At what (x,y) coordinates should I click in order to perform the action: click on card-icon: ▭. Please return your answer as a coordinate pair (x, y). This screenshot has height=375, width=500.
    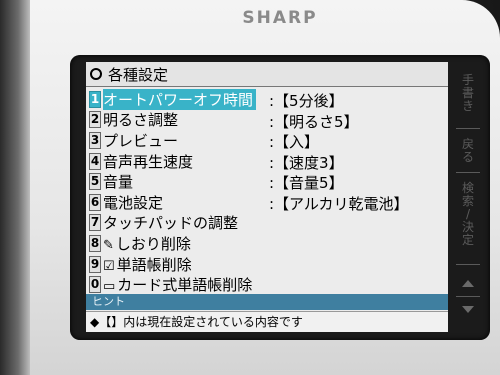
    Looking at the image, I should click on (109, 287).